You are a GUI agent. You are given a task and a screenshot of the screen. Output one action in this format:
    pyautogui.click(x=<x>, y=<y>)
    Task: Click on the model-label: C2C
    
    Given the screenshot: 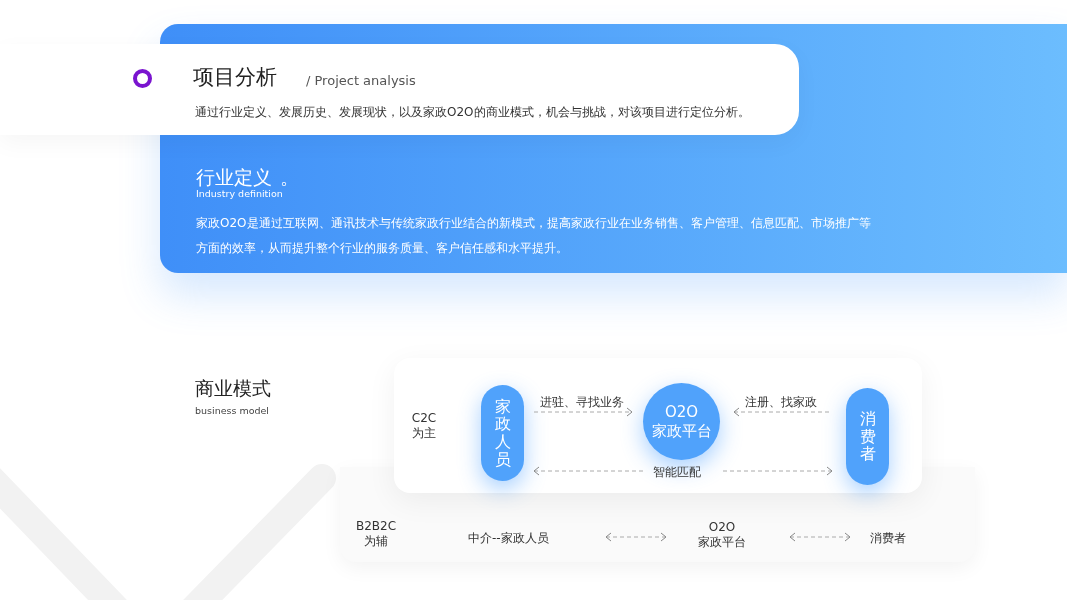 What is the action you would take?
    pyautogui.click(x=424, y=418)
    